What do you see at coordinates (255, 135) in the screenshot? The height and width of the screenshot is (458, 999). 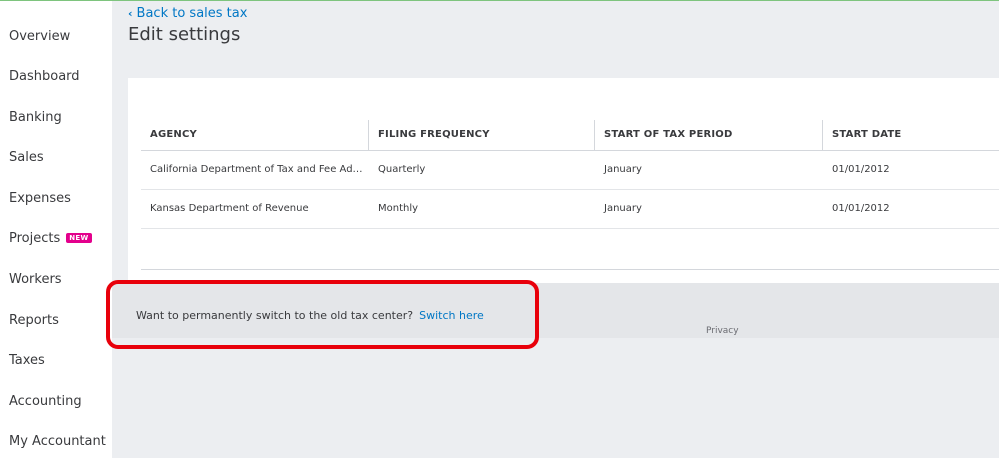 I see `column-header-agency: AGENCY` at bounding box center [255, 135].